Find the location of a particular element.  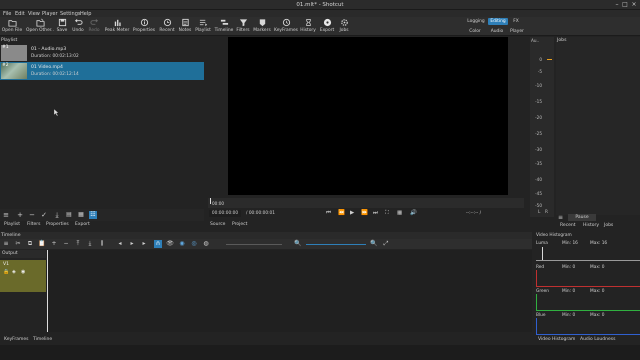

timeline-playhead is located at coordinates (47, 291).